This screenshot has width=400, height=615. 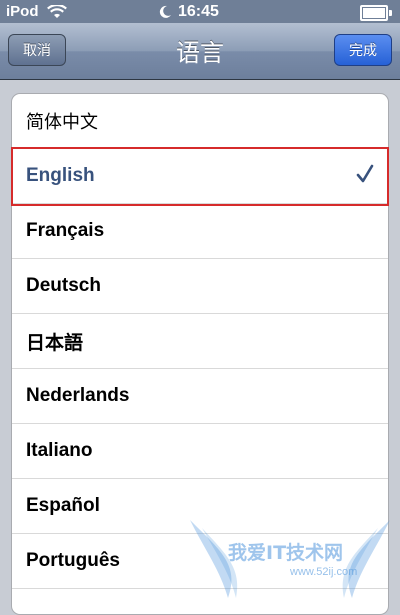 I want to click on moon-icon, so click(x=165, y=11).